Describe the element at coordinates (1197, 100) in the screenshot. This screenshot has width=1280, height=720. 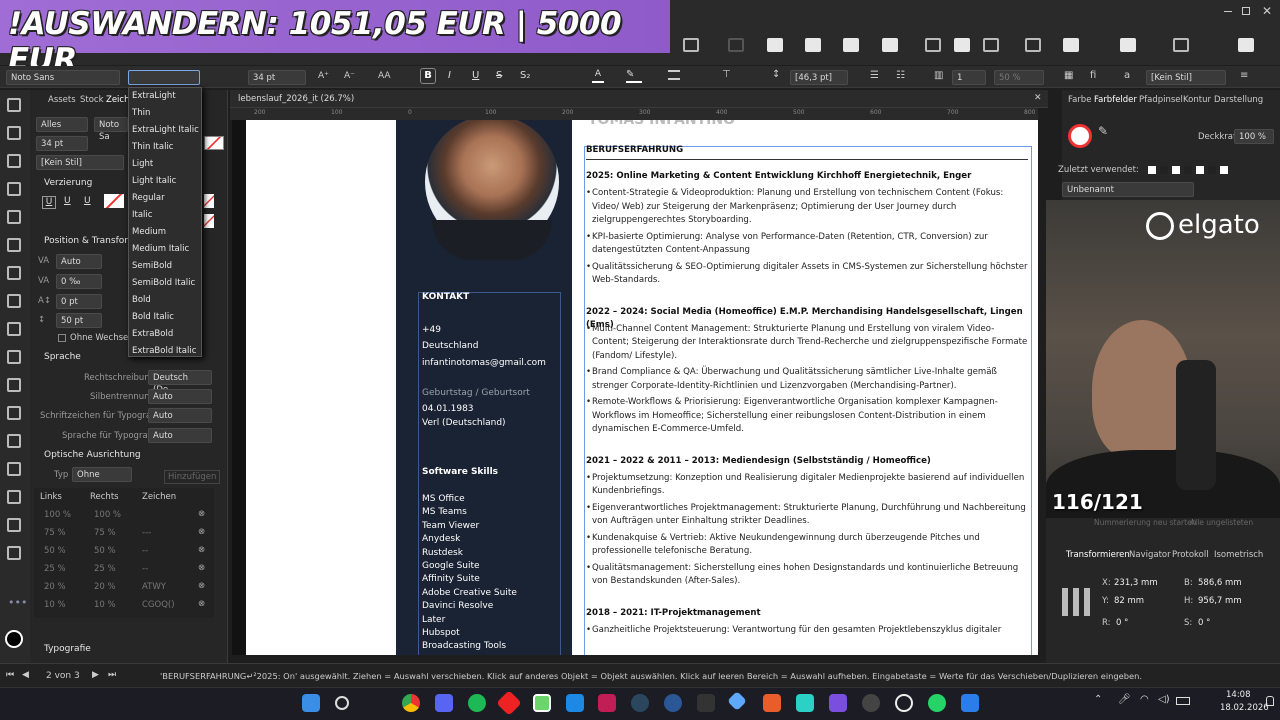
I see `tab-kontur: Kontur` at that location.